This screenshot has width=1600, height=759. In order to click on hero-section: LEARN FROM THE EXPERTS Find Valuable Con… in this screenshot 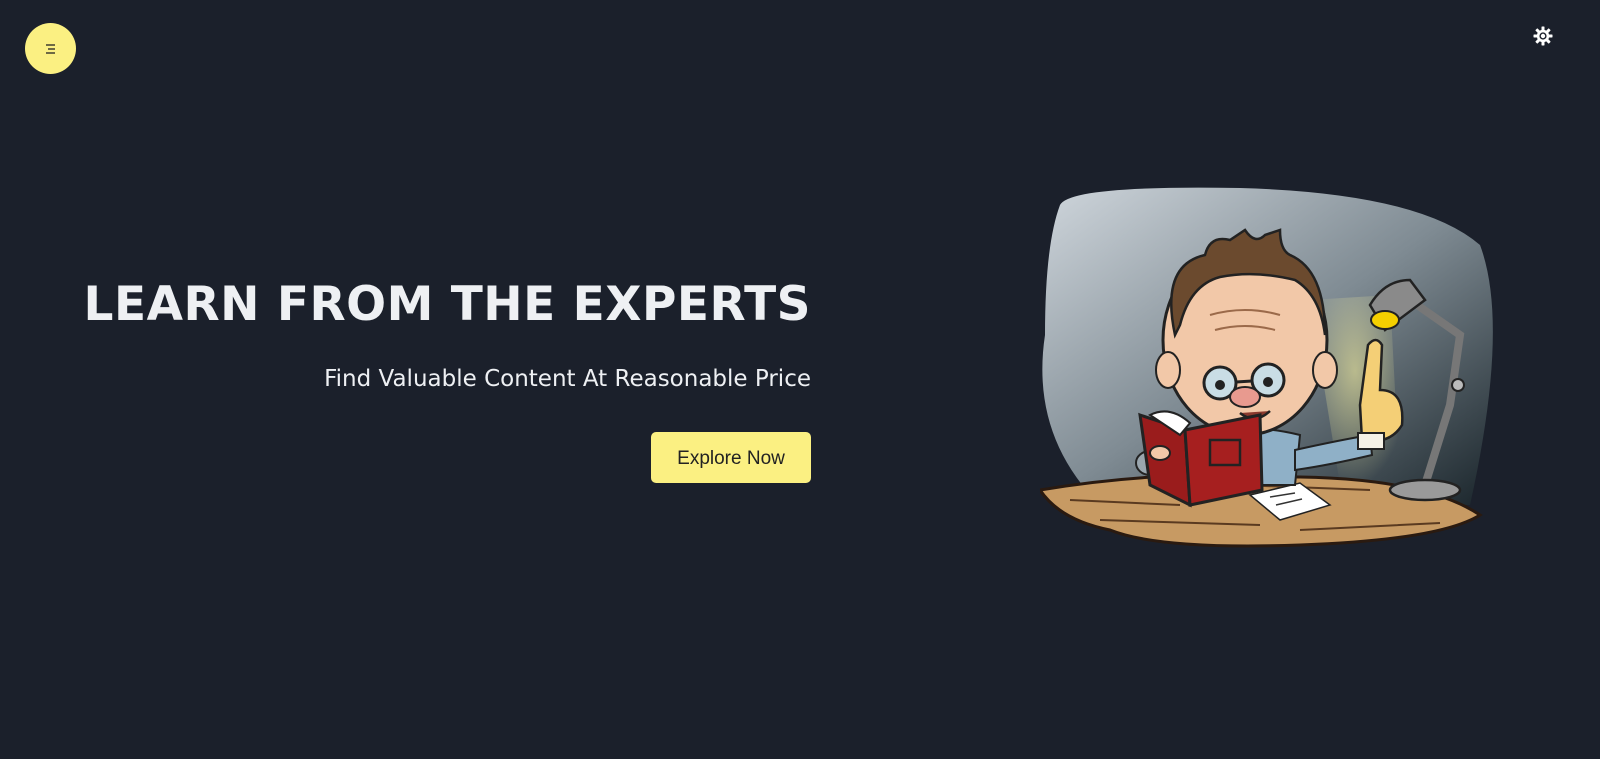, I will do `click(447, 376)`.